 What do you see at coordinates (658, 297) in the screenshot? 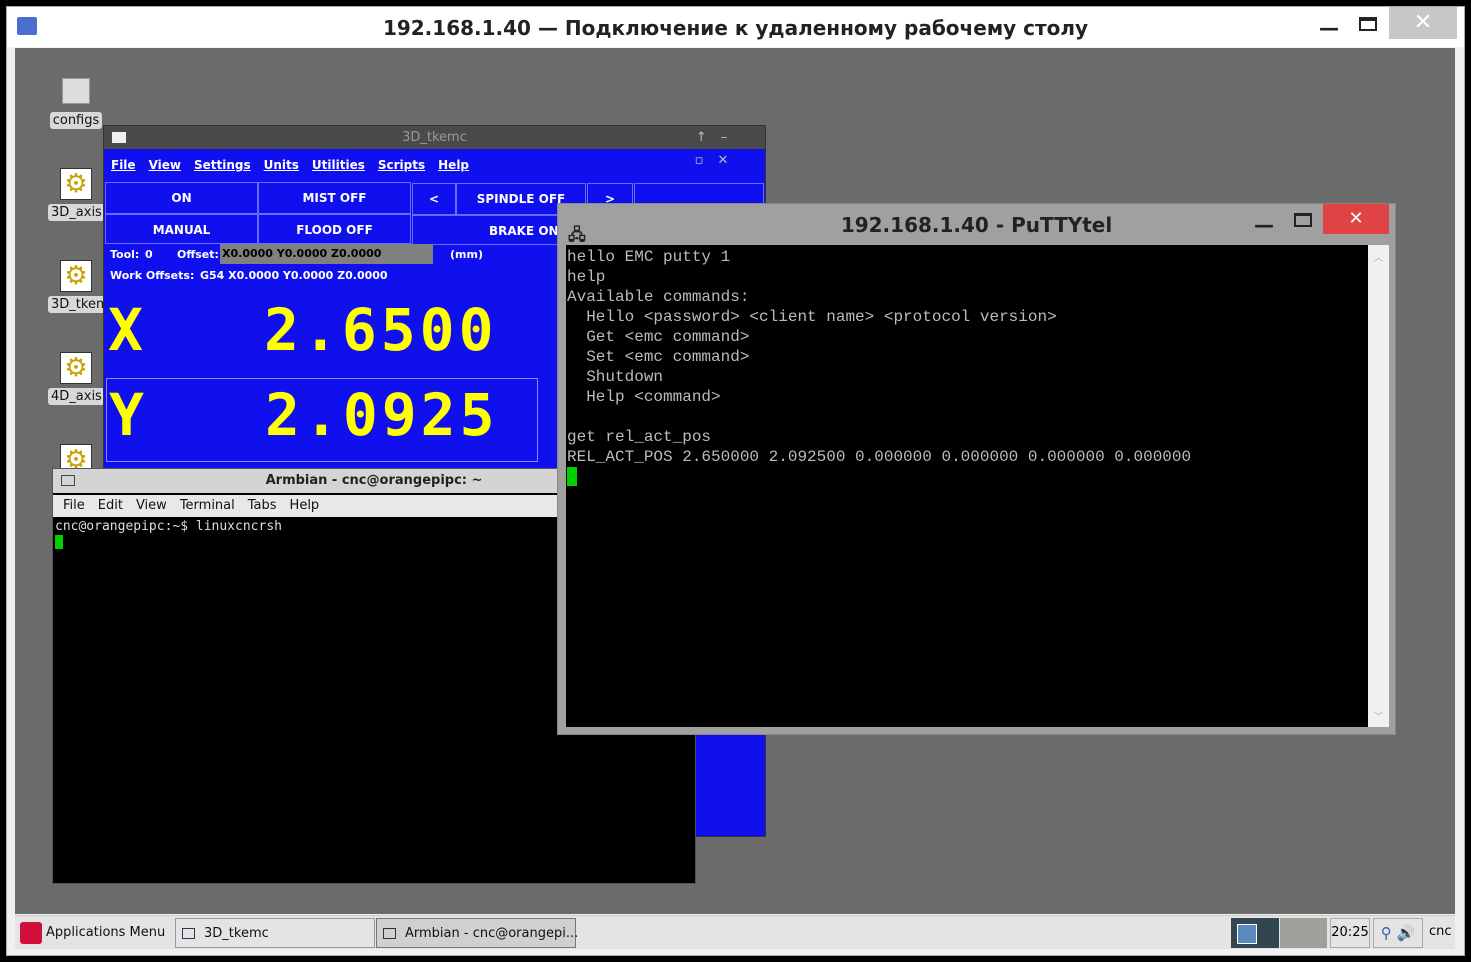
I see `terminal-line: Available commands:` at bounding box center [658, 297].